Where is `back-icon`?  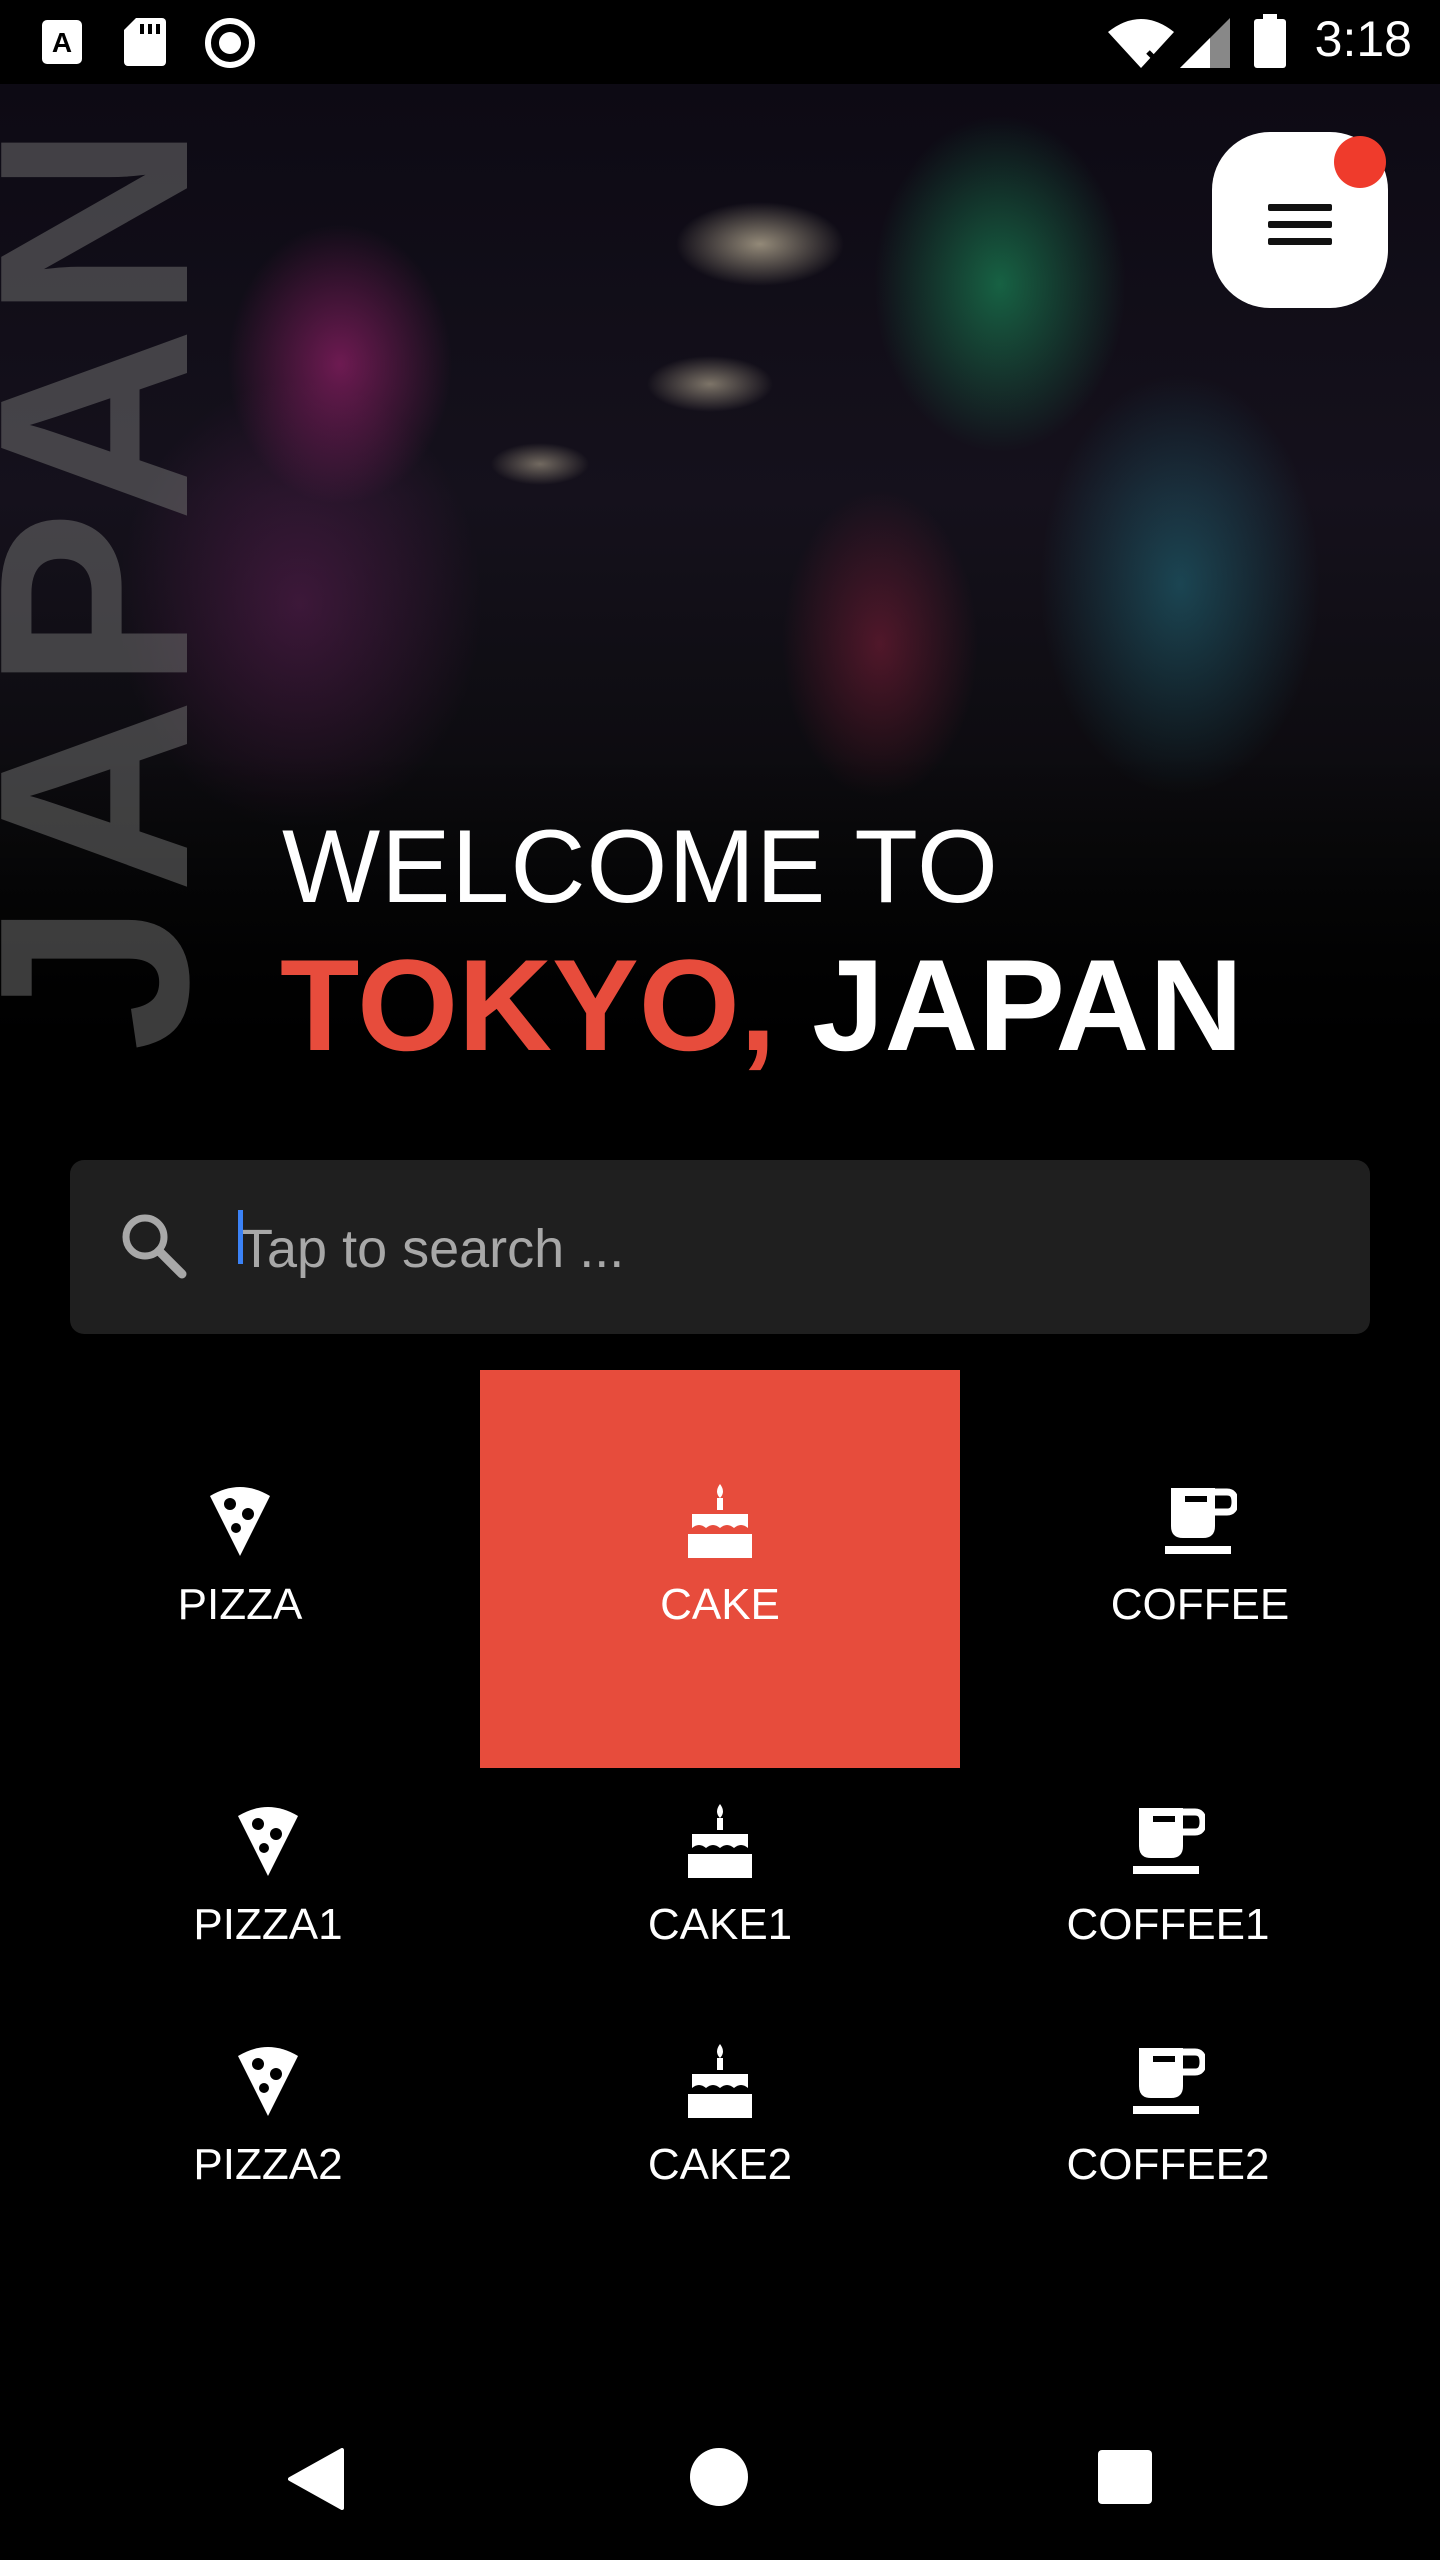 back-icon is located at coordinates (316, 2479).